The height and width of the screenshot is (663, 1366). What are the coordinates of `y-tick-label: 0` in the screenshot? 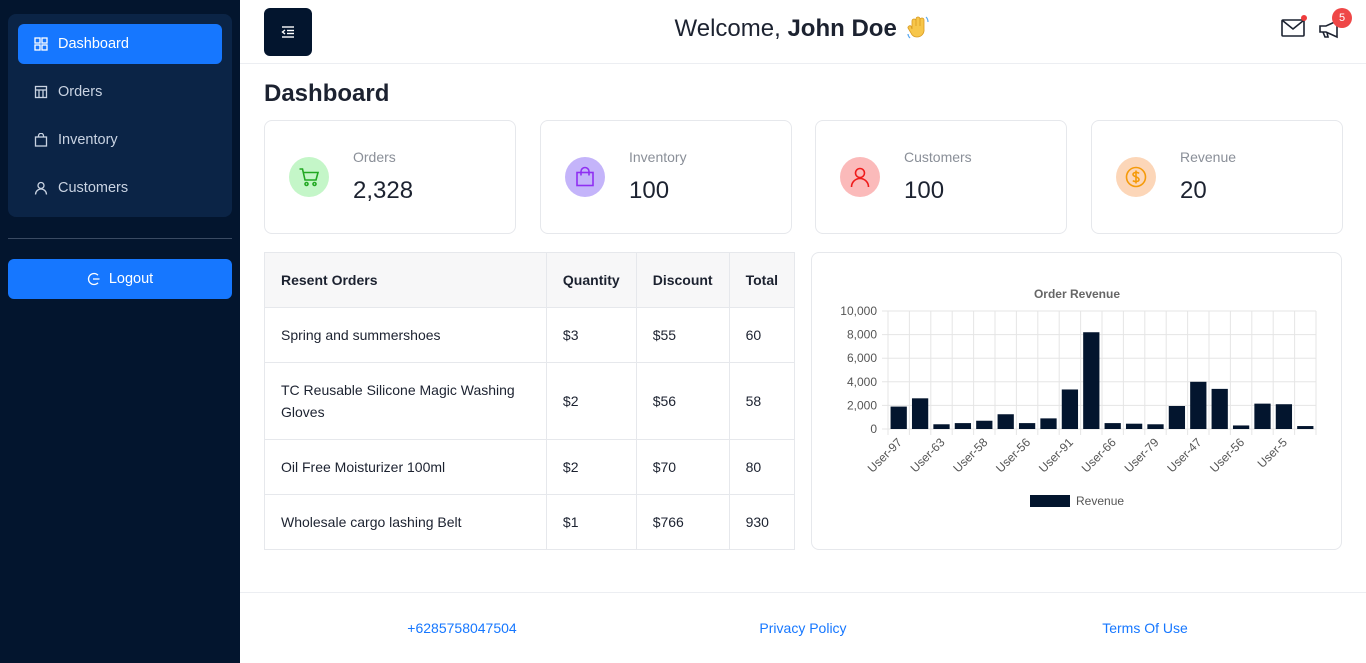 It's located at (873, 429).